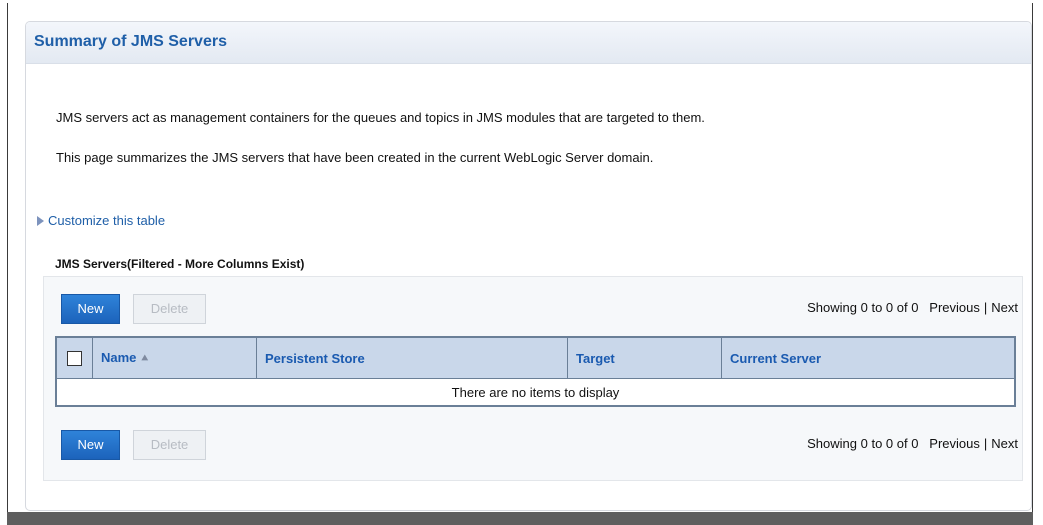  I want to click on empty-row: There are no items to display, so click(535, 392).